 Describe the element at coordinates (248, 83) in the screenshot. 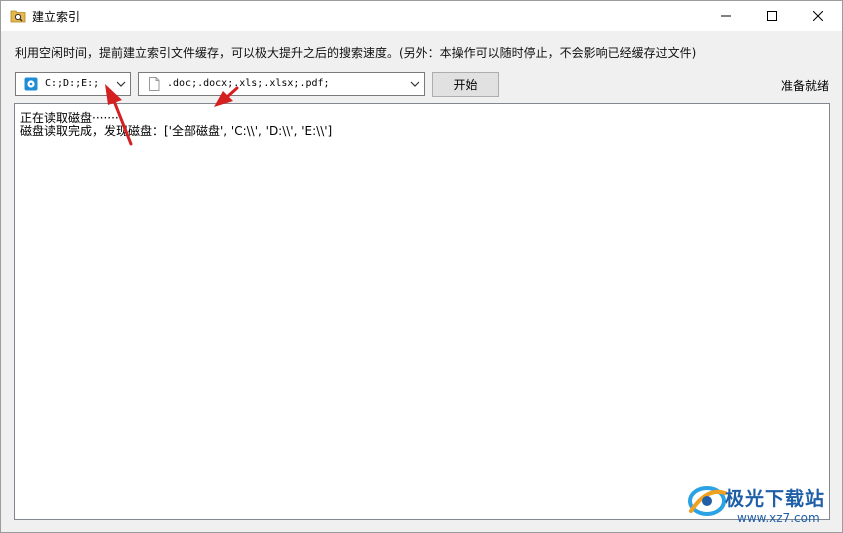

I see `file-types-value: .doc;.docx;.xls;.xlsx;.pdf;` at that location.